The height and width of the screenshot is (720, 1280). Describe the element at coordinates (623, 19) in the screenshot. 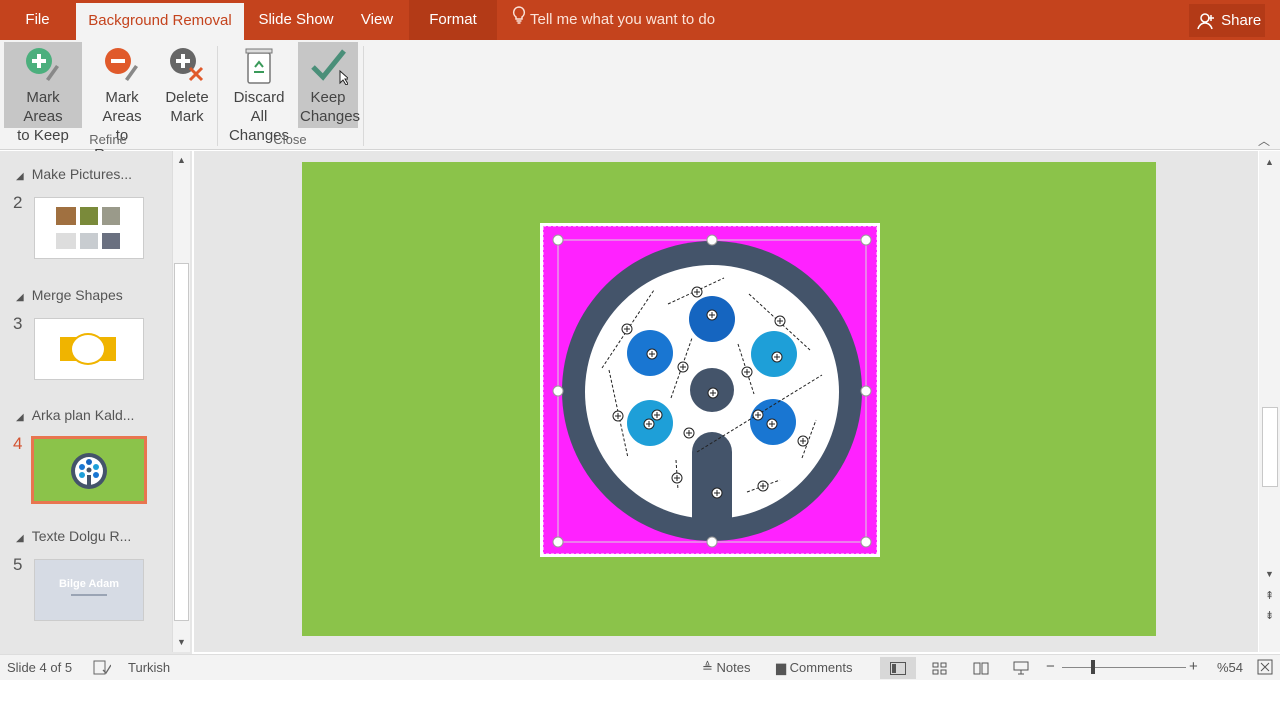

I see `tell-me-text: Tell me what you want to do` at that location.